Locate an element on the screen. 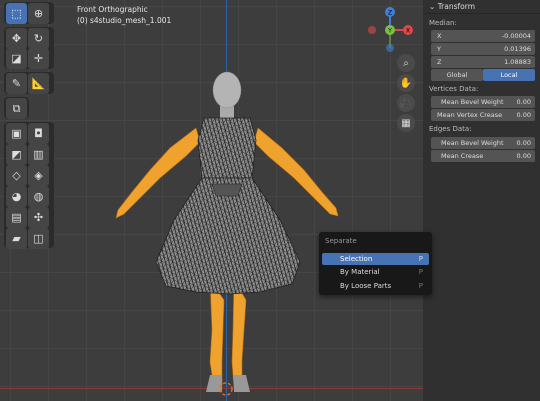  extrude-icon: ▣ is located at coordinates (16, 133).